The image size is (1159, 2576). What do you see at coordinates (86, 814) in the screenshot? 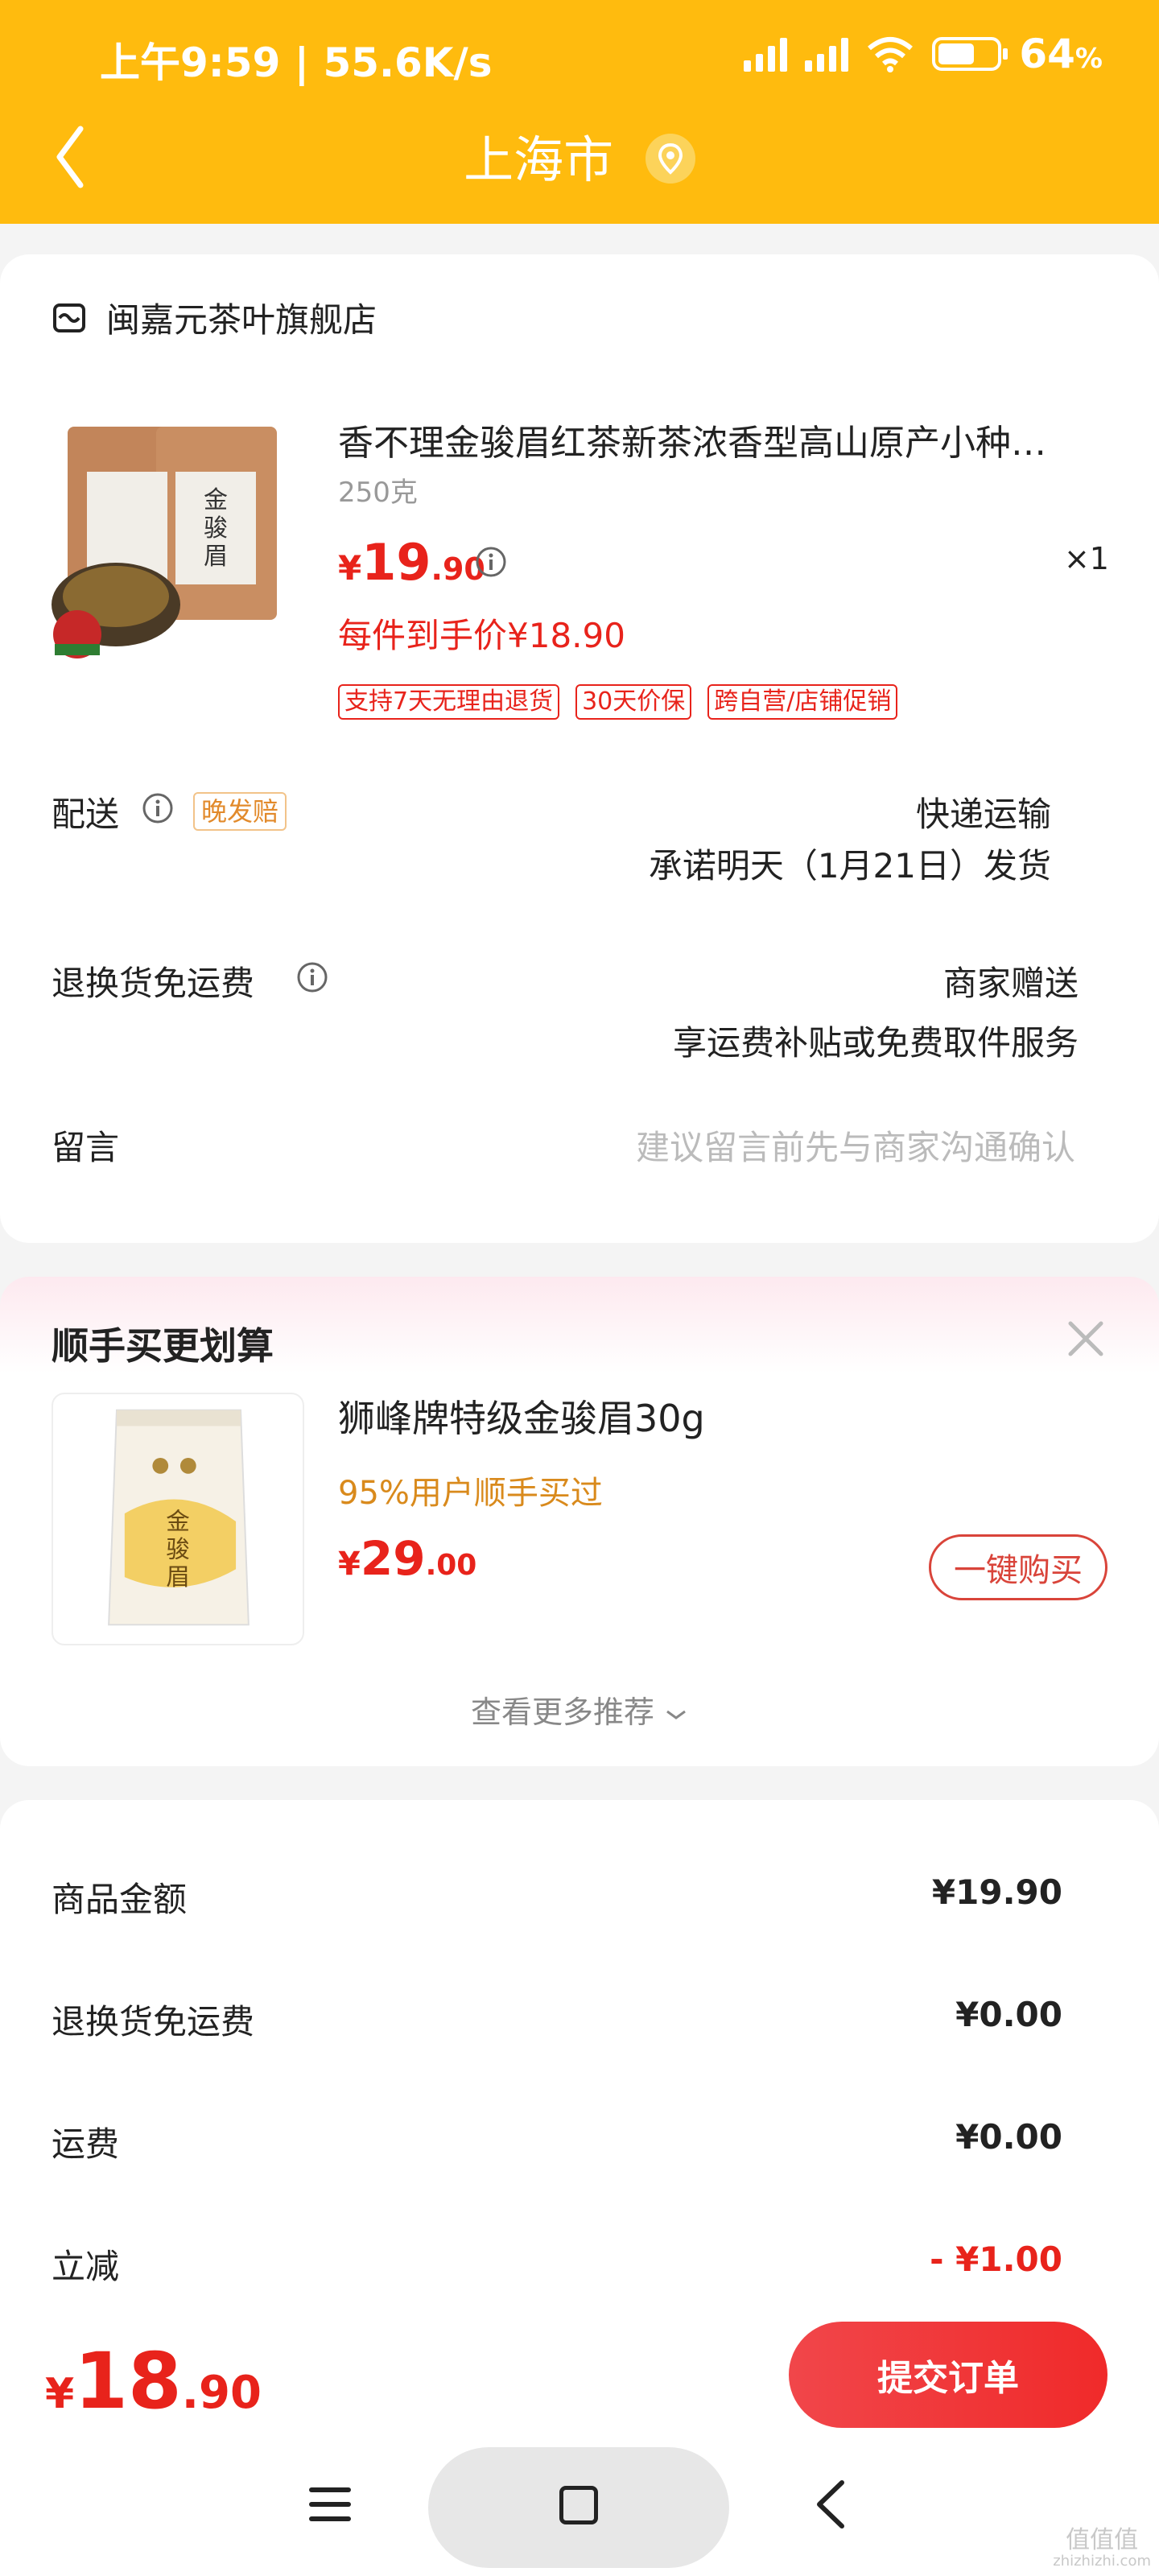
I see `delivery-label: 配送` at bounding box center [86, 814].